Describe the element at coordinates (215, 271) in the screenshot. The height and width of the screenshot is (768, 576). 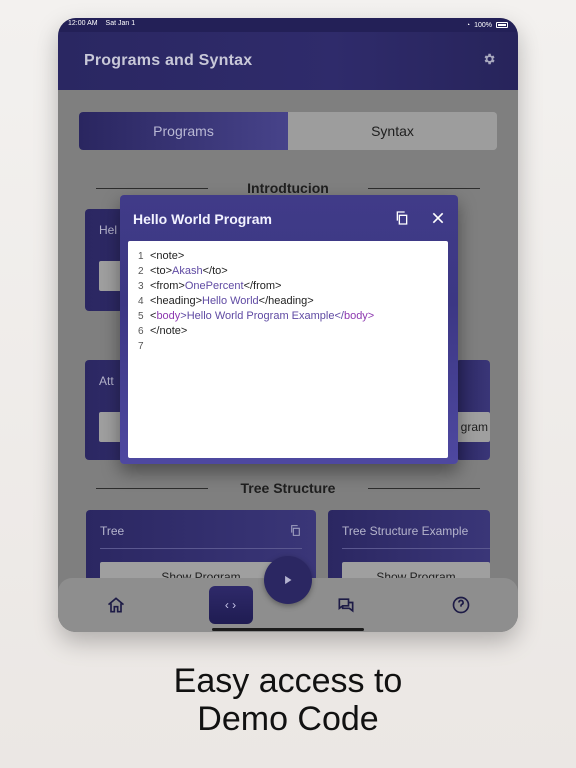
I see `code-text: </to>` at that location.